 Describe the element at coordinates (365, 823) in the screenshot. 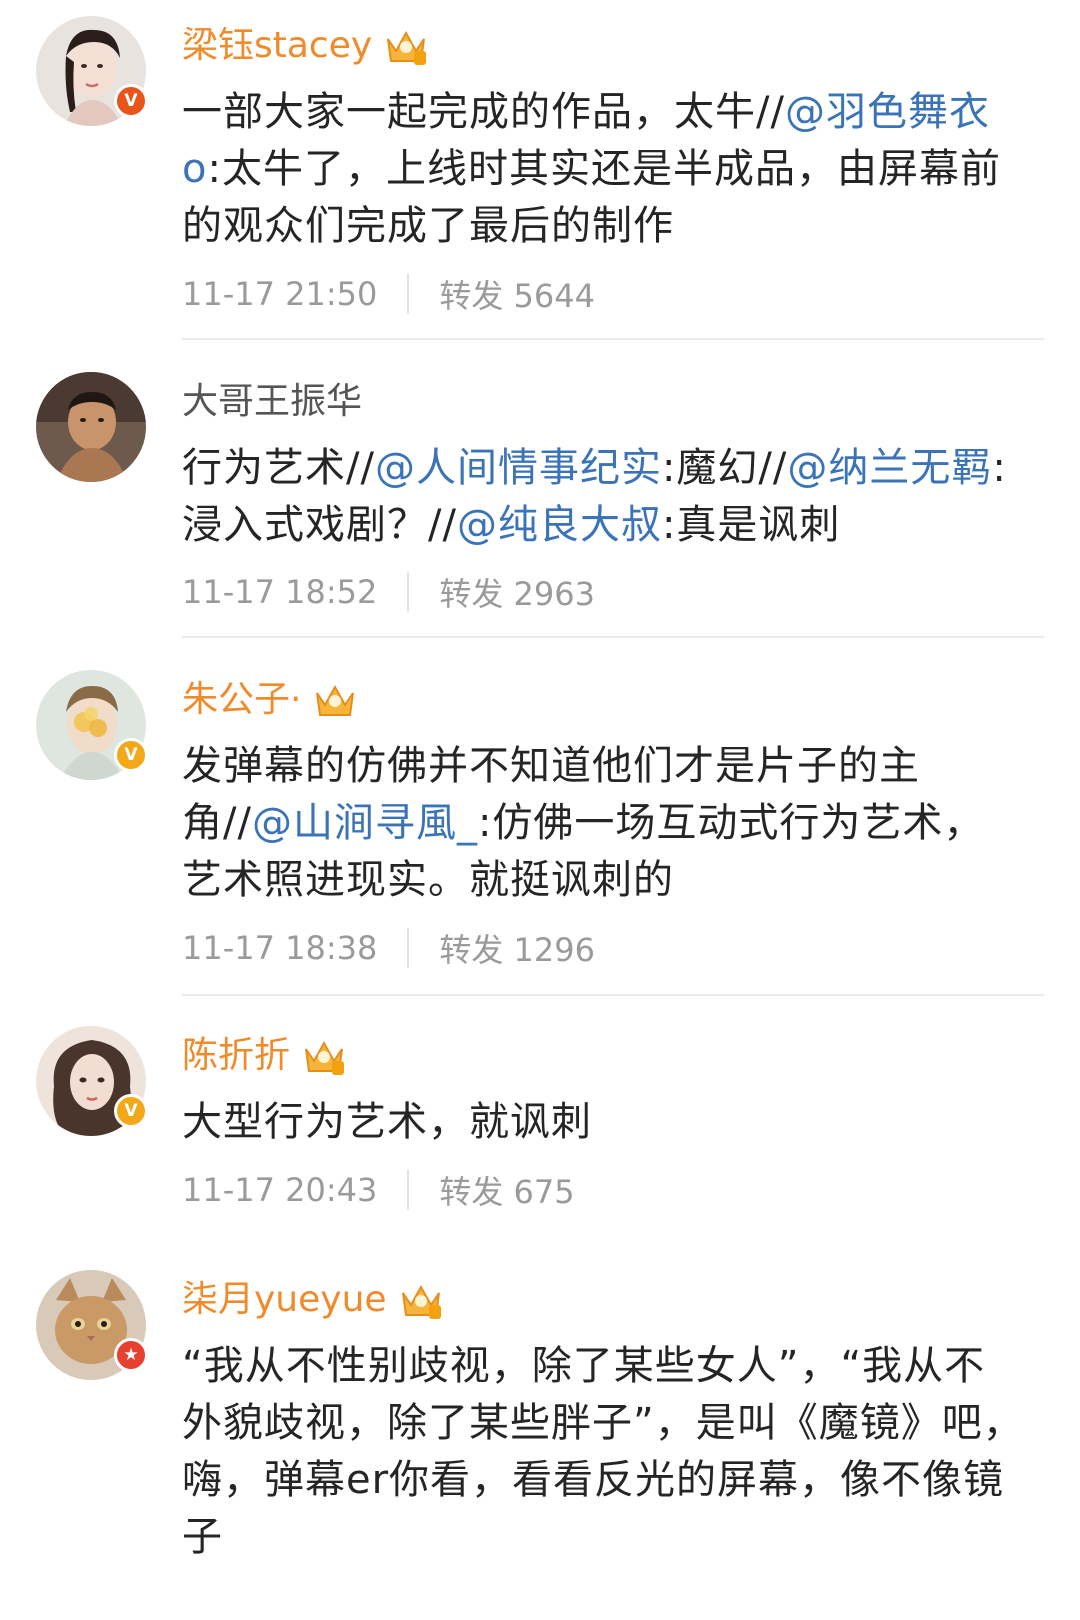

I see `mention-link: @山涧寻風_` at that location.